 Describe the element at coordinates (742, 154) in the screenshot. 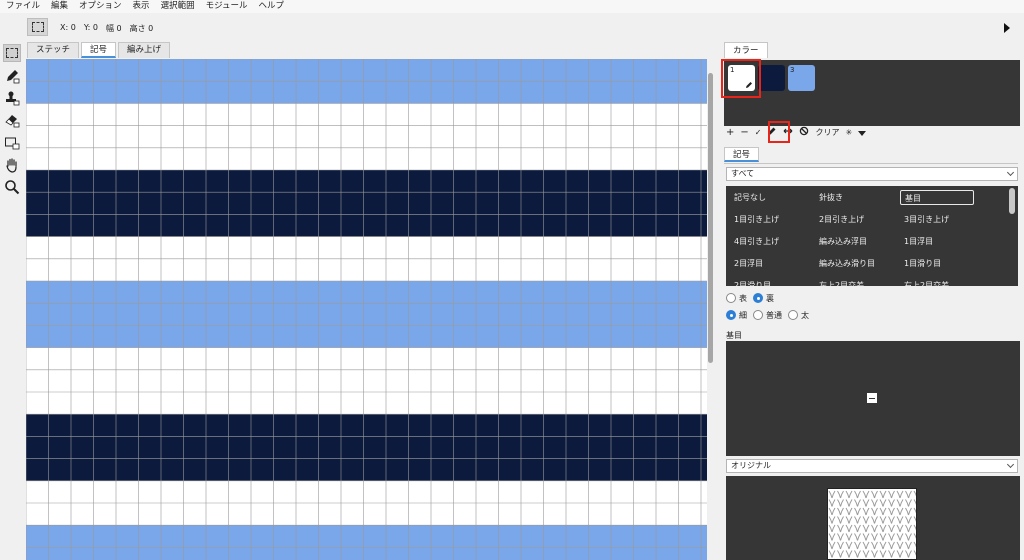

I see `tab-symbol-panel: 記号` at that location.